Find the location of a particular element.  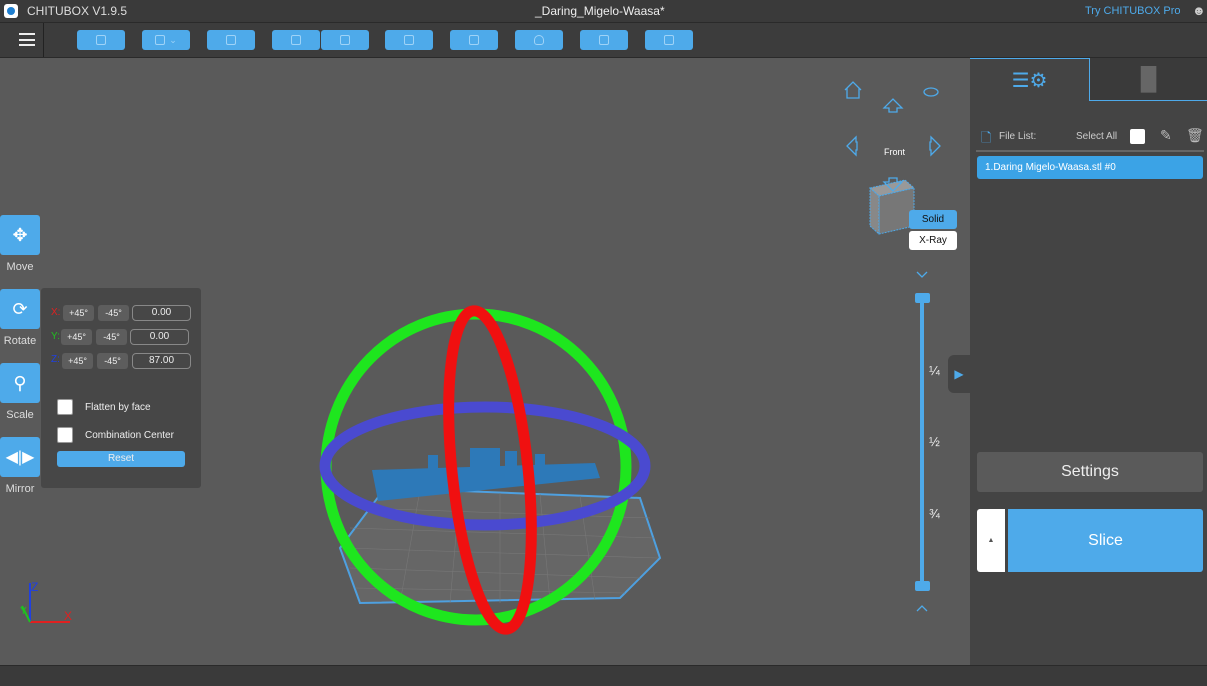

status-bar is located at coordinates (603, 675).